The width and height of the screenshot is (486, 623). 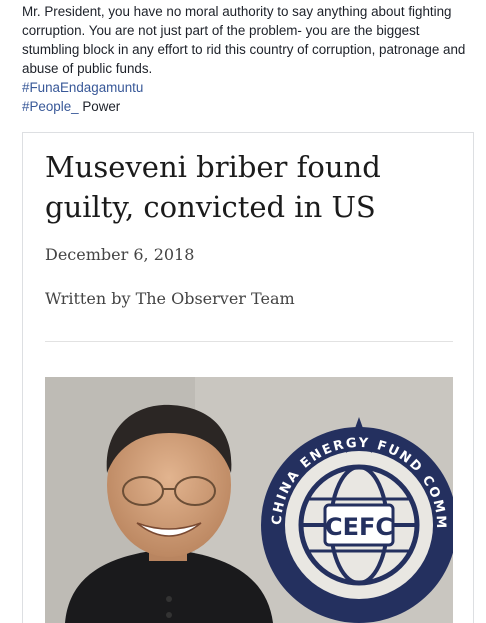 I want to click on hashtag-suffix: Power, so click(x=99, y=106).